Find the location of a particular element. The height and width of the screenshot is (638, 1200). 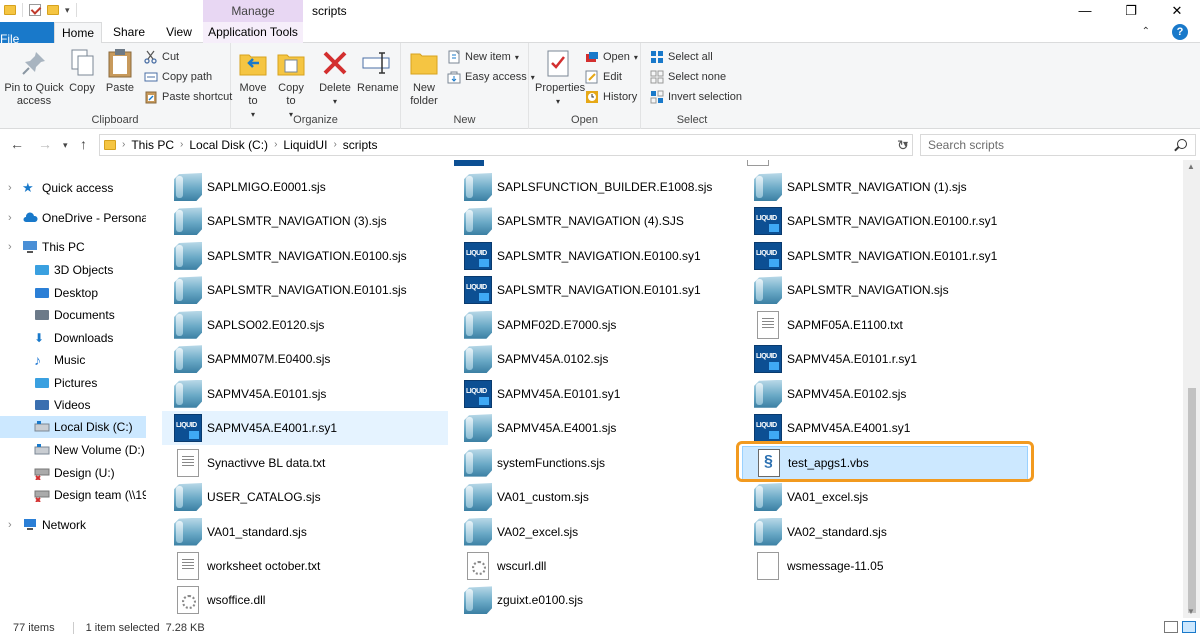

manage-context-tab: Manage is located at coordinates (253, 11).